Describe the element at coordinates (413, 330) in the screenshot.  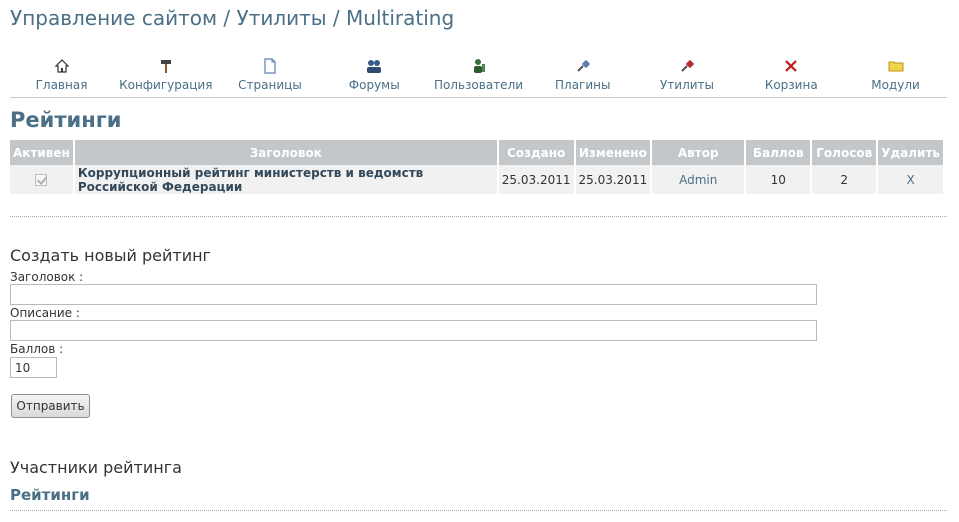
I see `description-input` at that location.